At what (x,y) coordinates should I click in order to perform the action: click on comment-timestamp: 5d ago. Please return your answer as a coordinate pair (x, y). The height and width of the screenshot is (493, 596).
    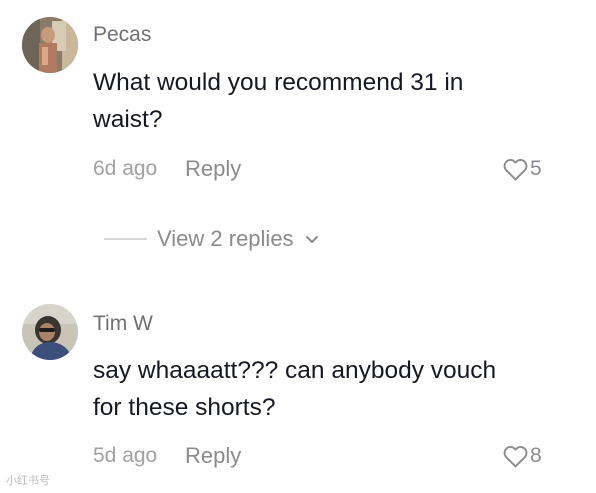
    Looking at the image, I should click on (125, 455).